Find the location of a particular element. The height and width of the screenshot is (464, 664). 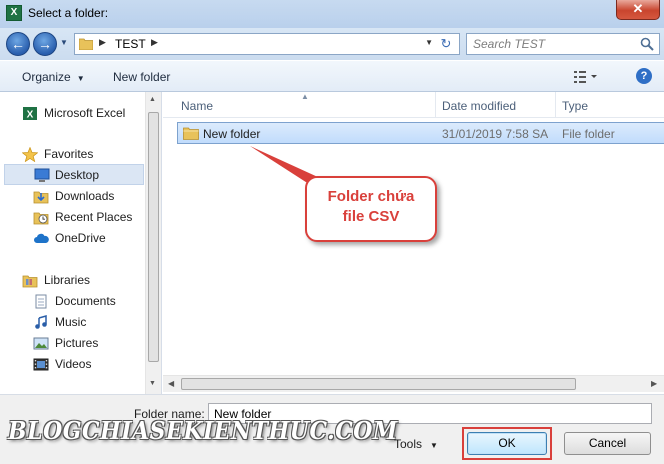

annotation-callout: Folder chứa file CSV is located at coordinates (371, 209).